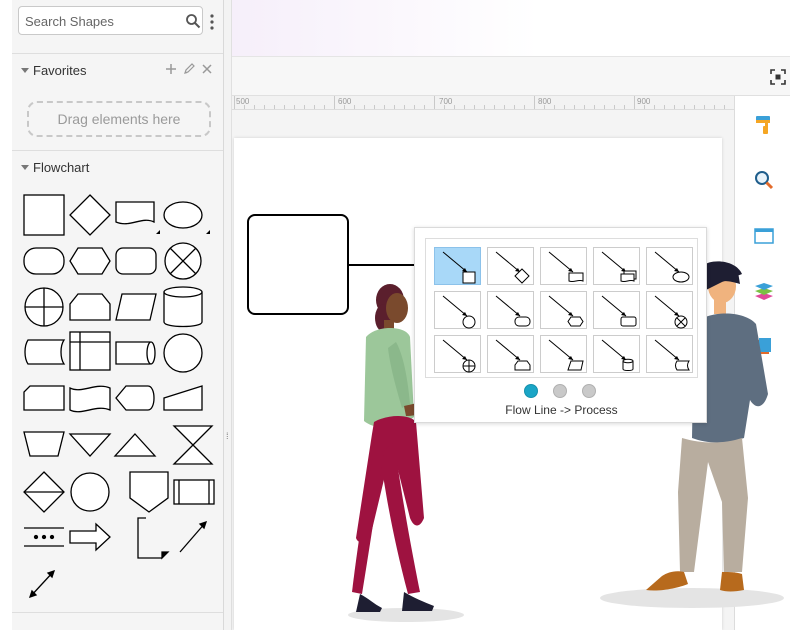 The image size is (790, 630). Describe the element at coordinates (457, 354) in the screenshot. I see `pick-or-option` at that location.